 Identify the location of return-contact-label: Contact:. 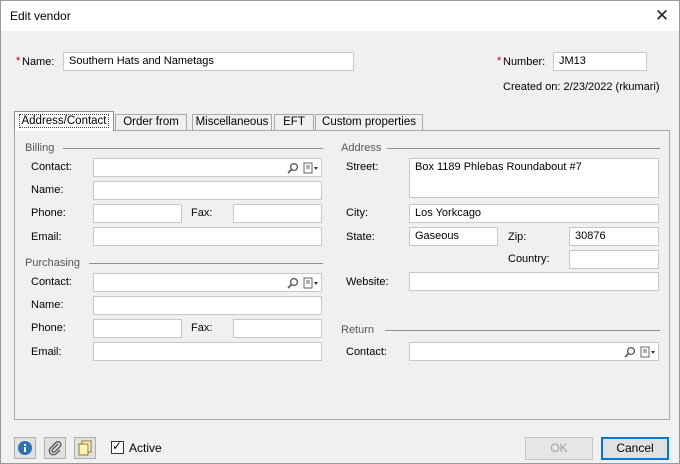
(366, 352).